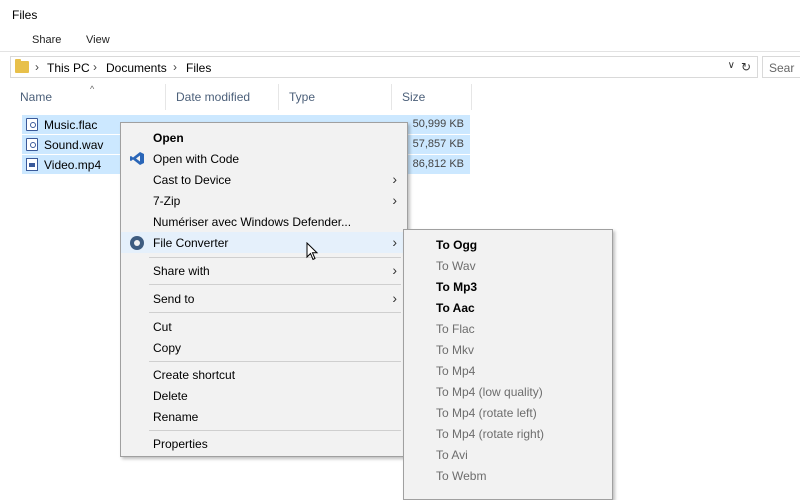 Image resolution: width=800 pixels, height=500 pixels. Describe the element at coordinates (455, 329) in the screenshot. I see `submenu-item-label: To Flac` at that location.